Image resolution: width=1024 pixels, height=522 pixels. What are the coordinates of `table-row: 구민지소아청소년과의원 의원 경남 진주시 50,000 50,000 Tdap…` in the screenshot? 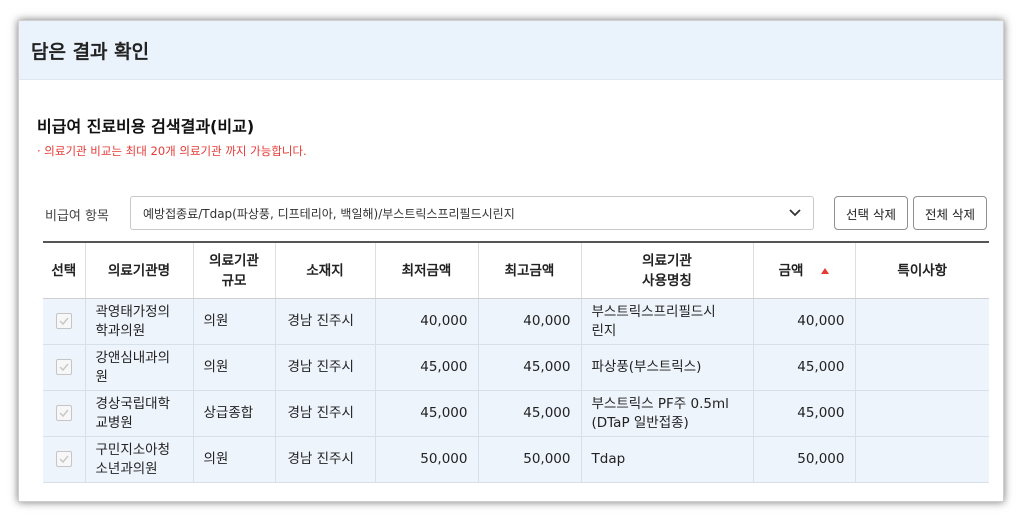 It's located at (516, 459).